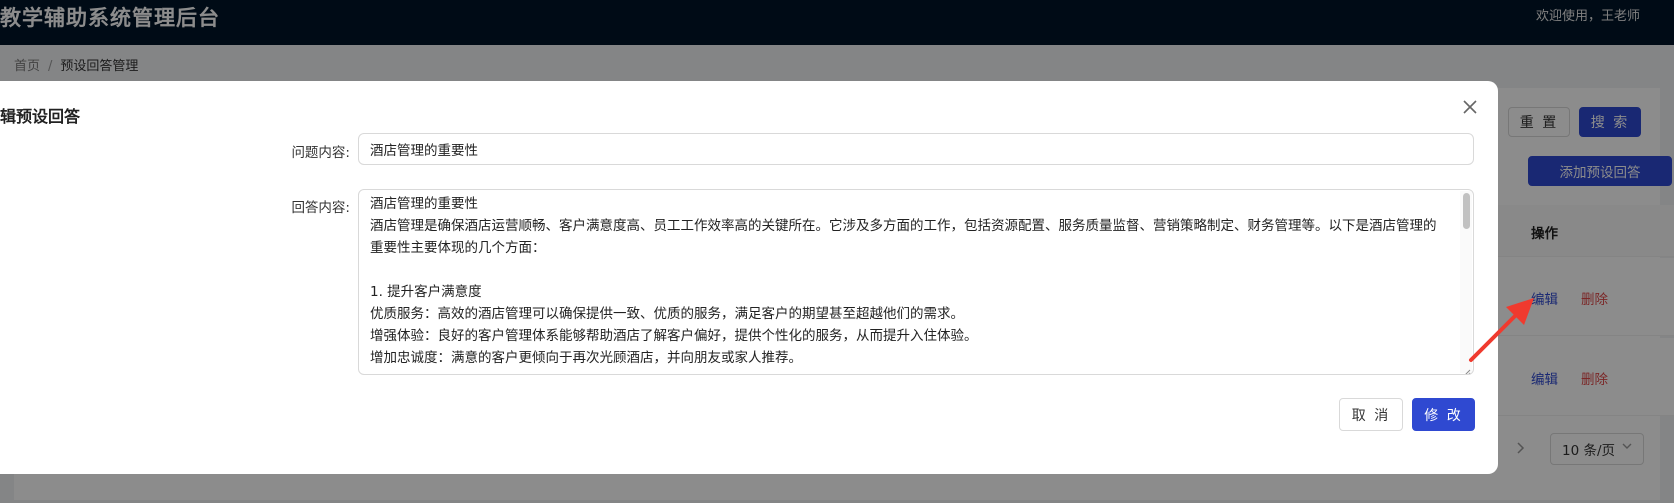  Describe the element at coordinates (1371, 414) in the screenshot. I see `cancel-button: 取 消` at that location.